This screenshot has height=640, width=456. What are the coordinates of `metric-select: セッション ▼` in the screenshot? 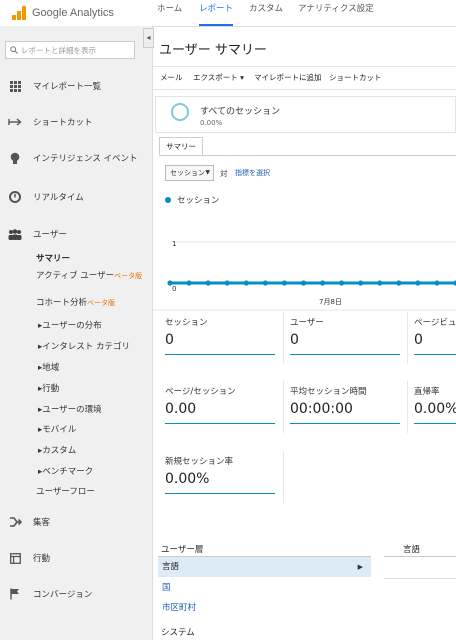 It's located at (189, 173).